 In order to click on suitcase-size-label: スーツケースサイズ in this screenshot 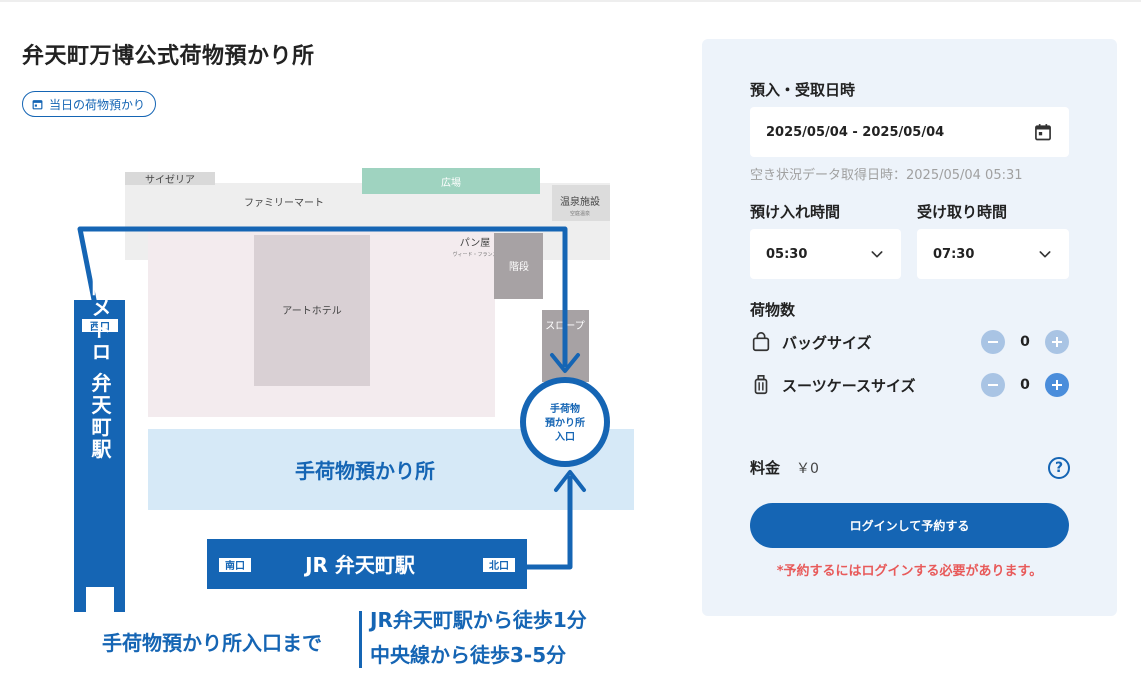, I will do `click(849, 385)`.